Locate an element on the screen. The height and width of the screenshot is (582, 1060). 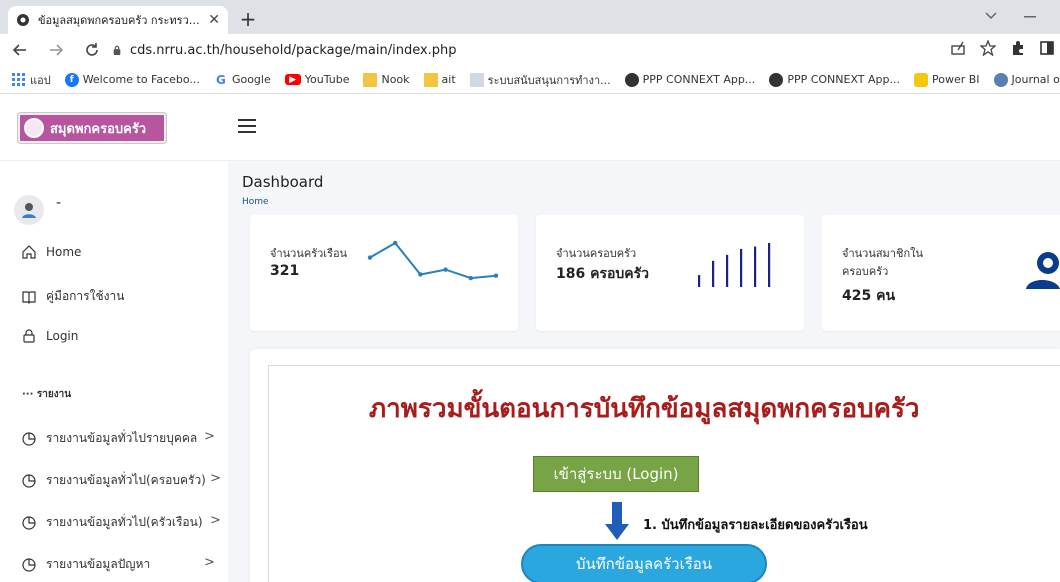
bookmark-youtube: ▶ YouTube is located at coordinates (317, 79).